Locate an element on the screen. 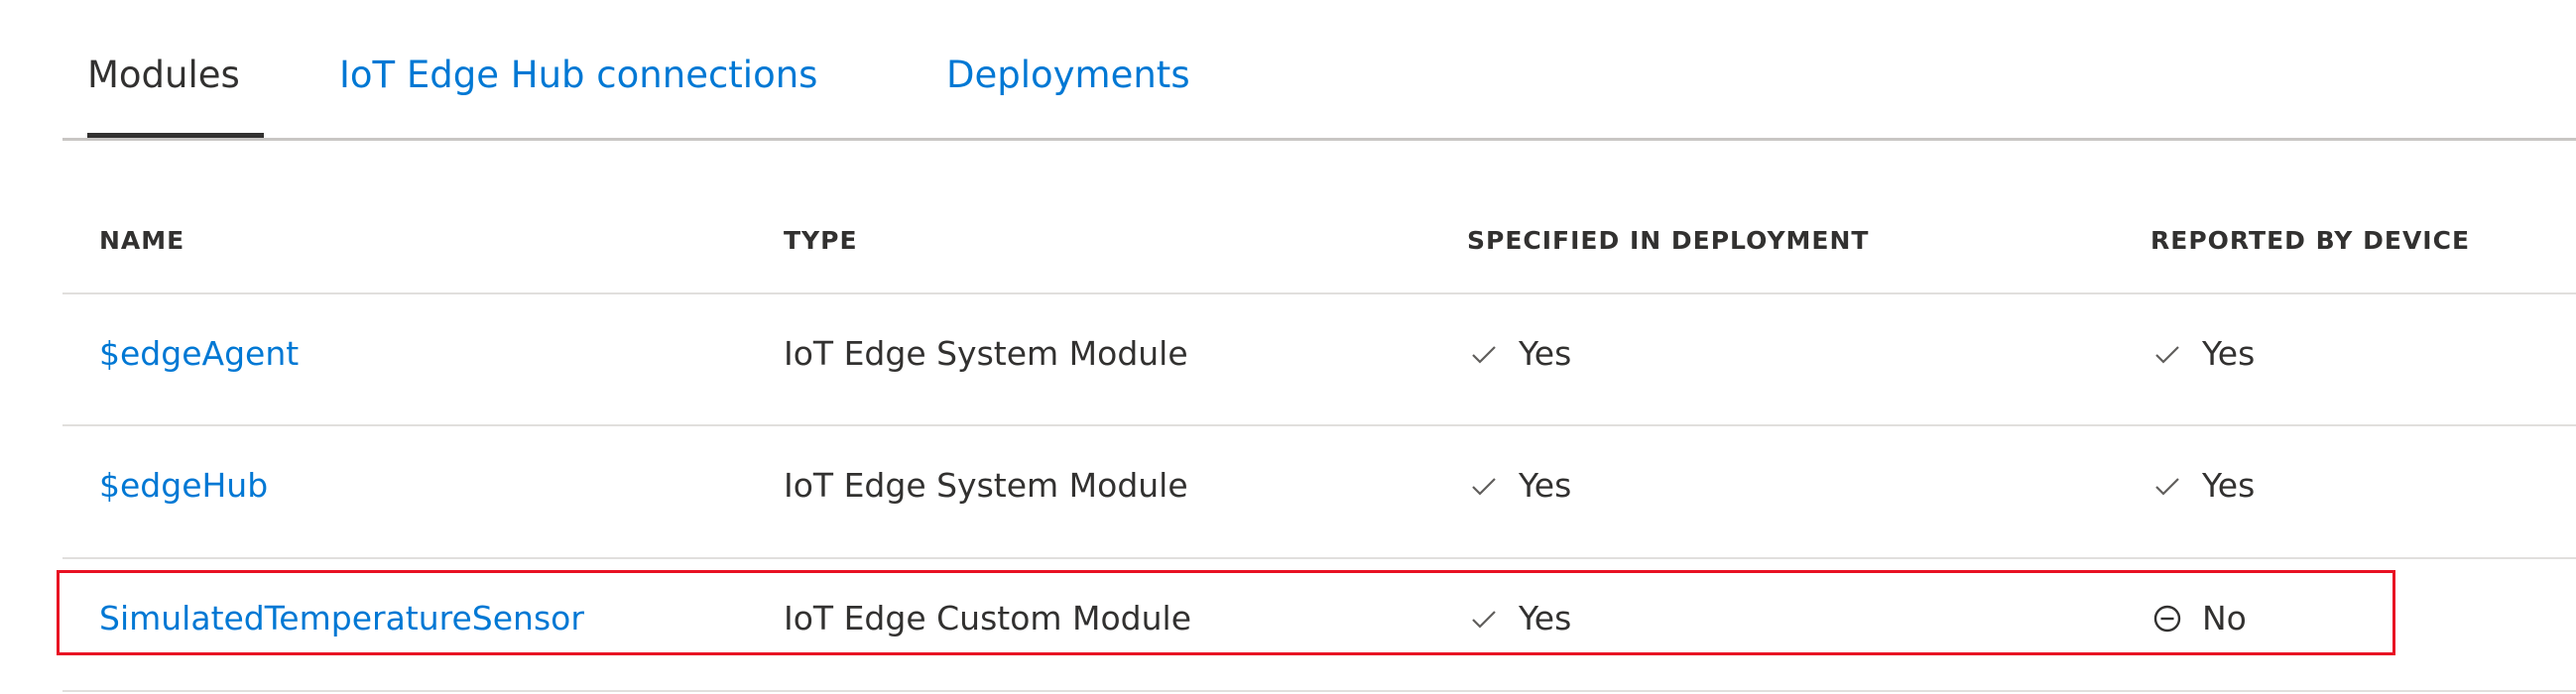 This screenshot has height=694, width=2576. module-name-link: $edgeAgent is located at coordinates (199, 354).